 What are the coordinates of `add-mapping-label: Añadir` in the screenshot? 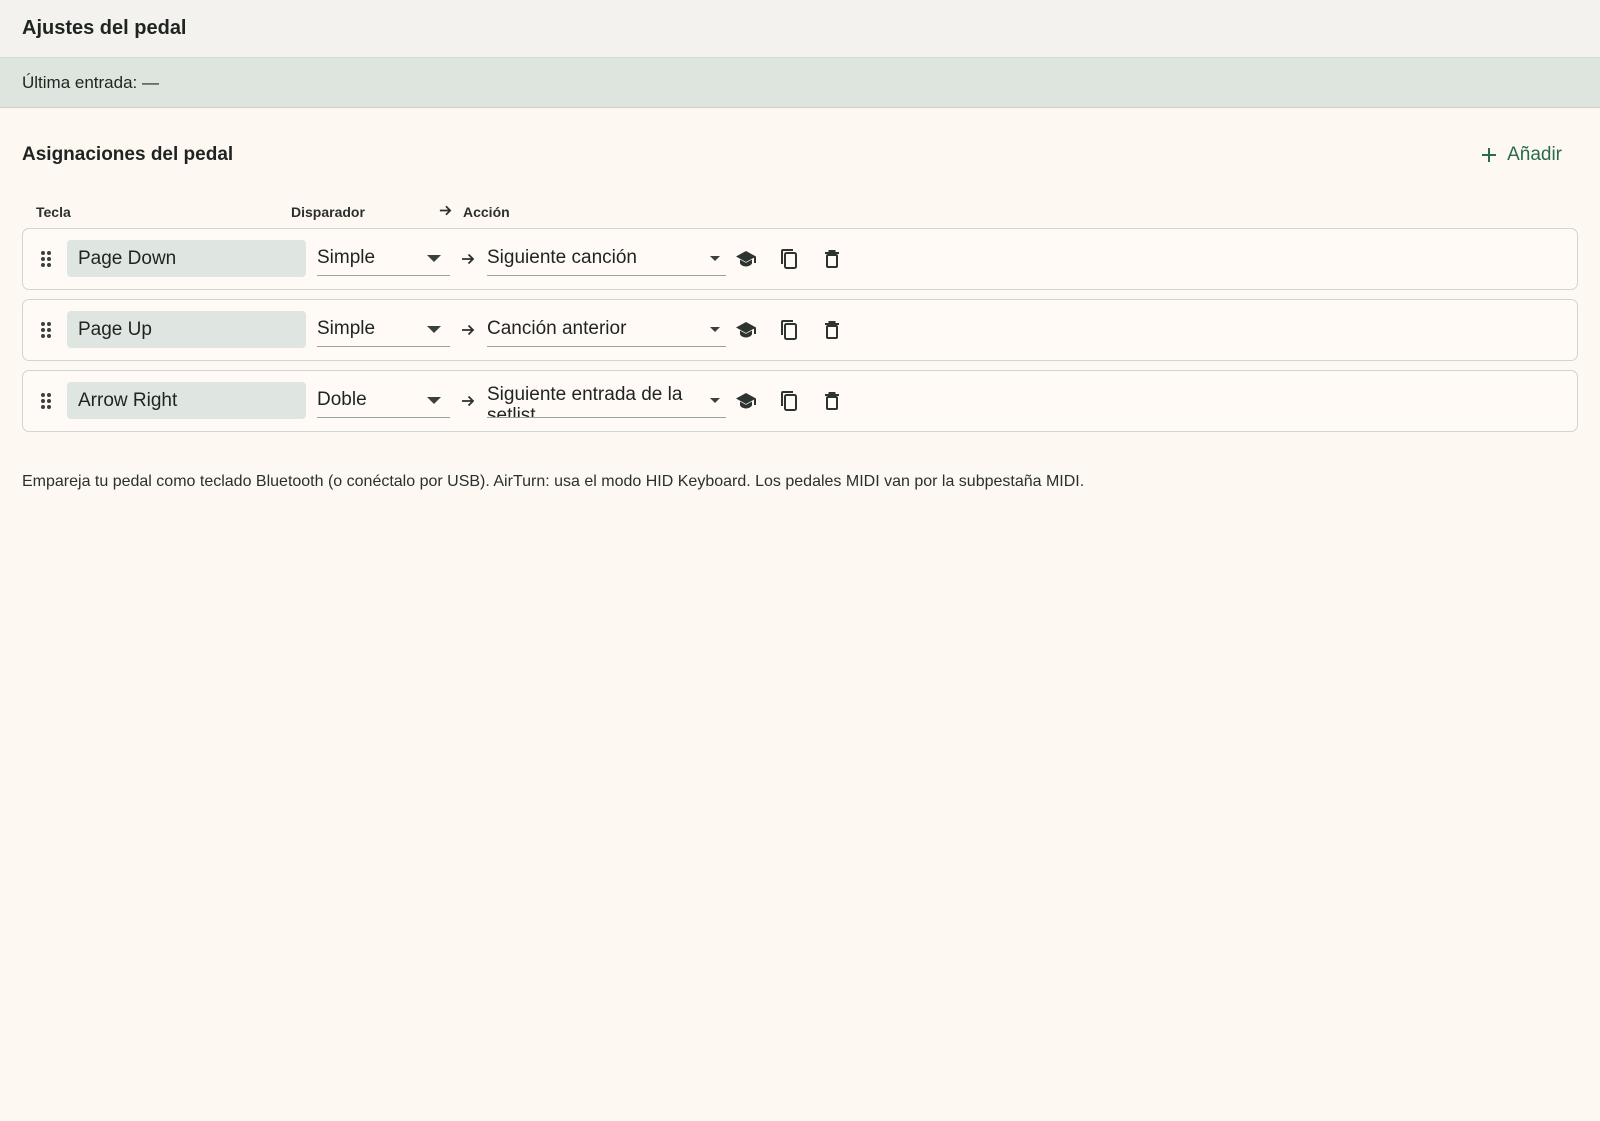 It's located at (1534, 154).